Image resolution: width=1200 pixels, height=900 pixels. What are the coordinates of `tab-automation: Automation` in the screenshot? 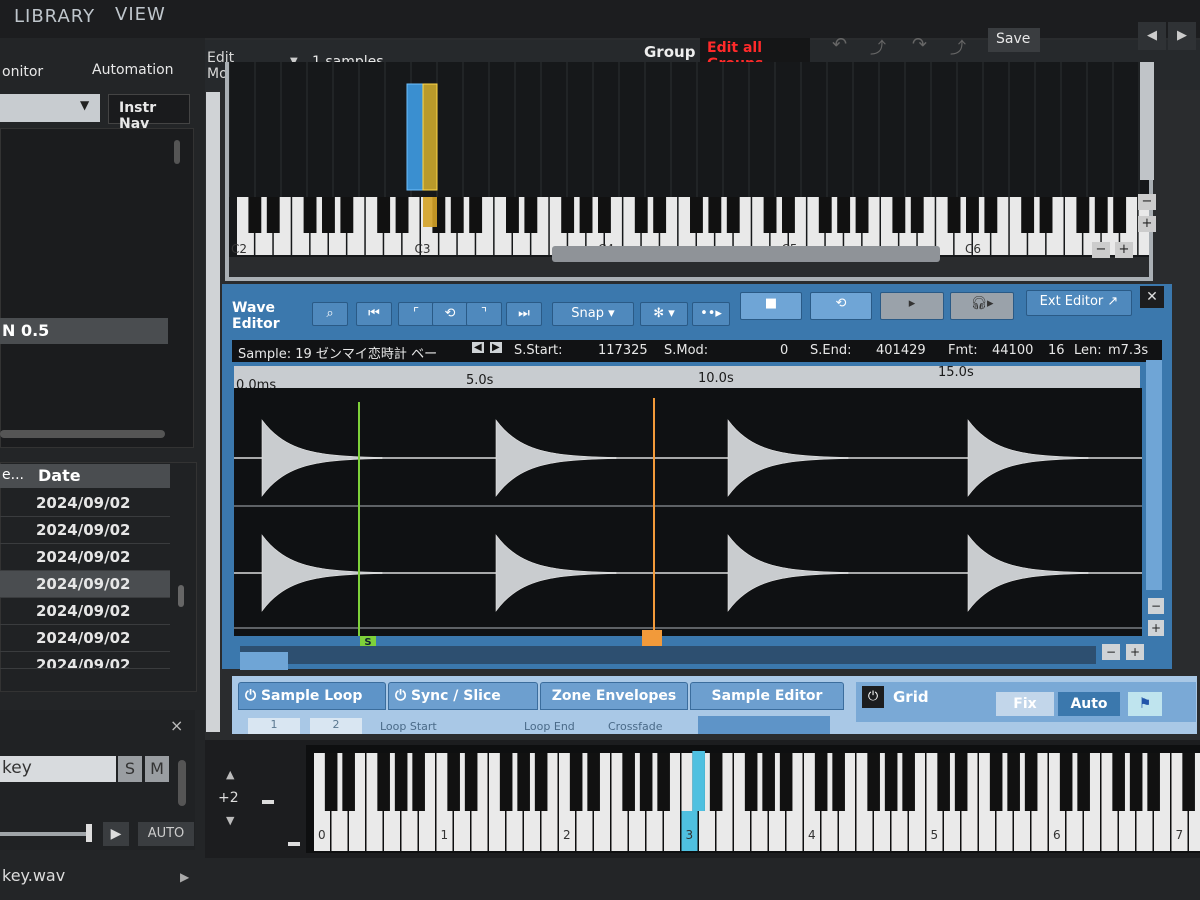 It's located at (133, 70).